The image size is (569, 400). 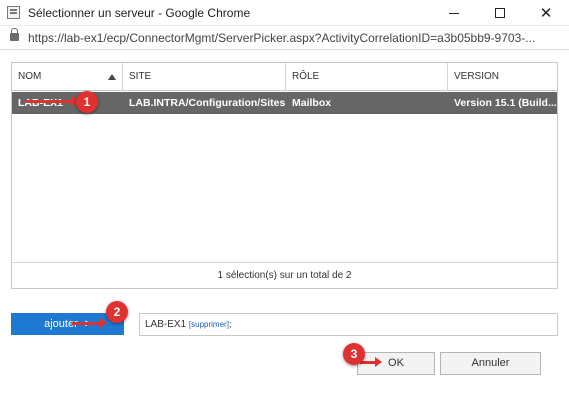 I want to click on annotation-marker-3: 3, so click(x=354, y=354).